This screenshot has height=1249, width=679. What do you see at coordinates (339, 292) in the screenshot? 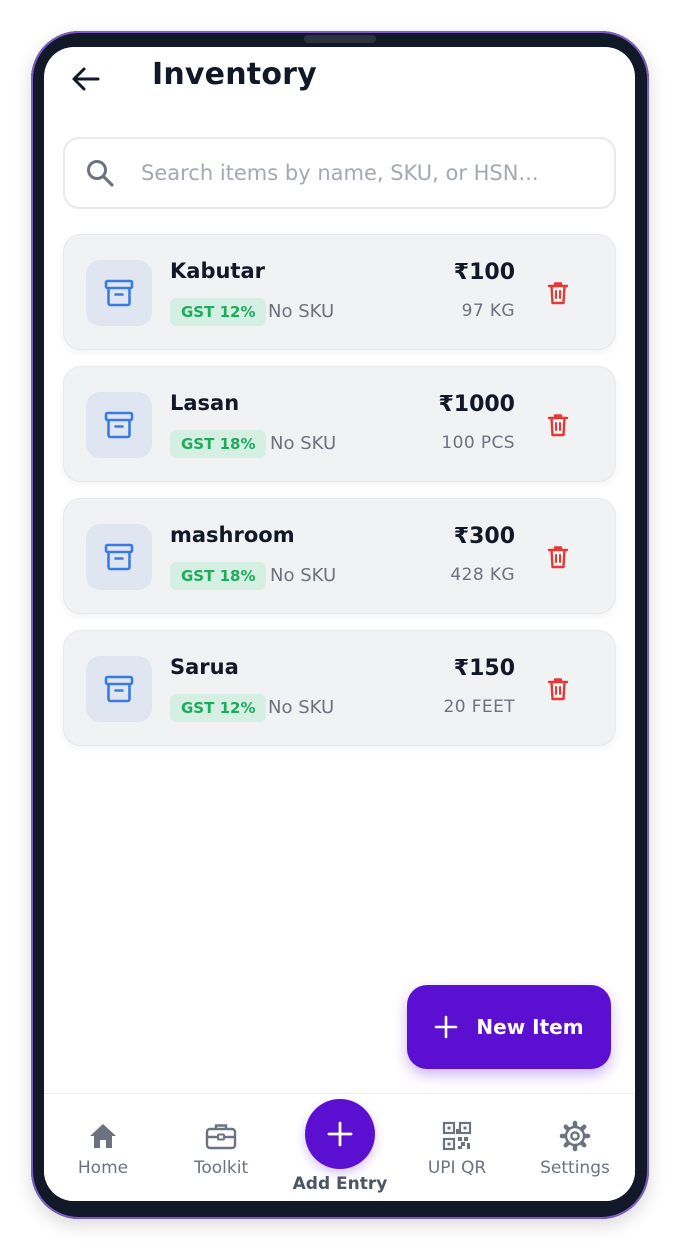
I see `inventory-item-card: Kabutar GST 12% No SKU ₹100 97 KG` at bounding box center [339, 292].